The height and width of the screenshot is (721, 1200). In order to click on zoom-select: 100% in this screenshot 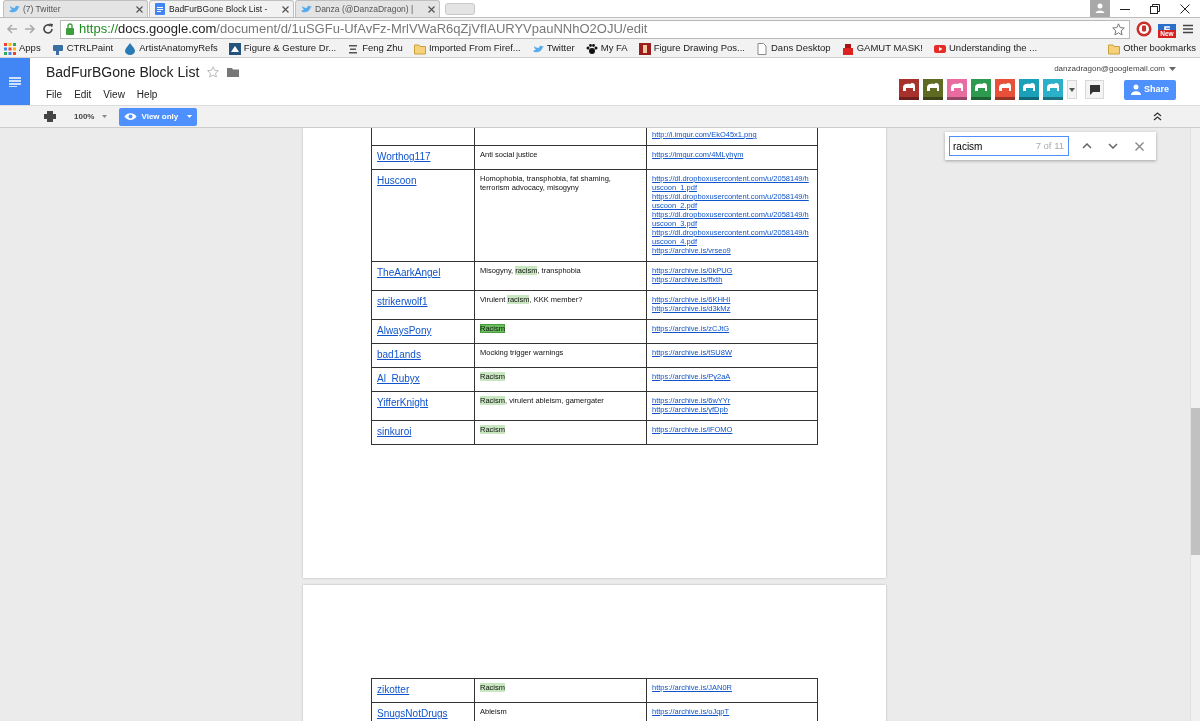, I will do `click(84, 116)`.